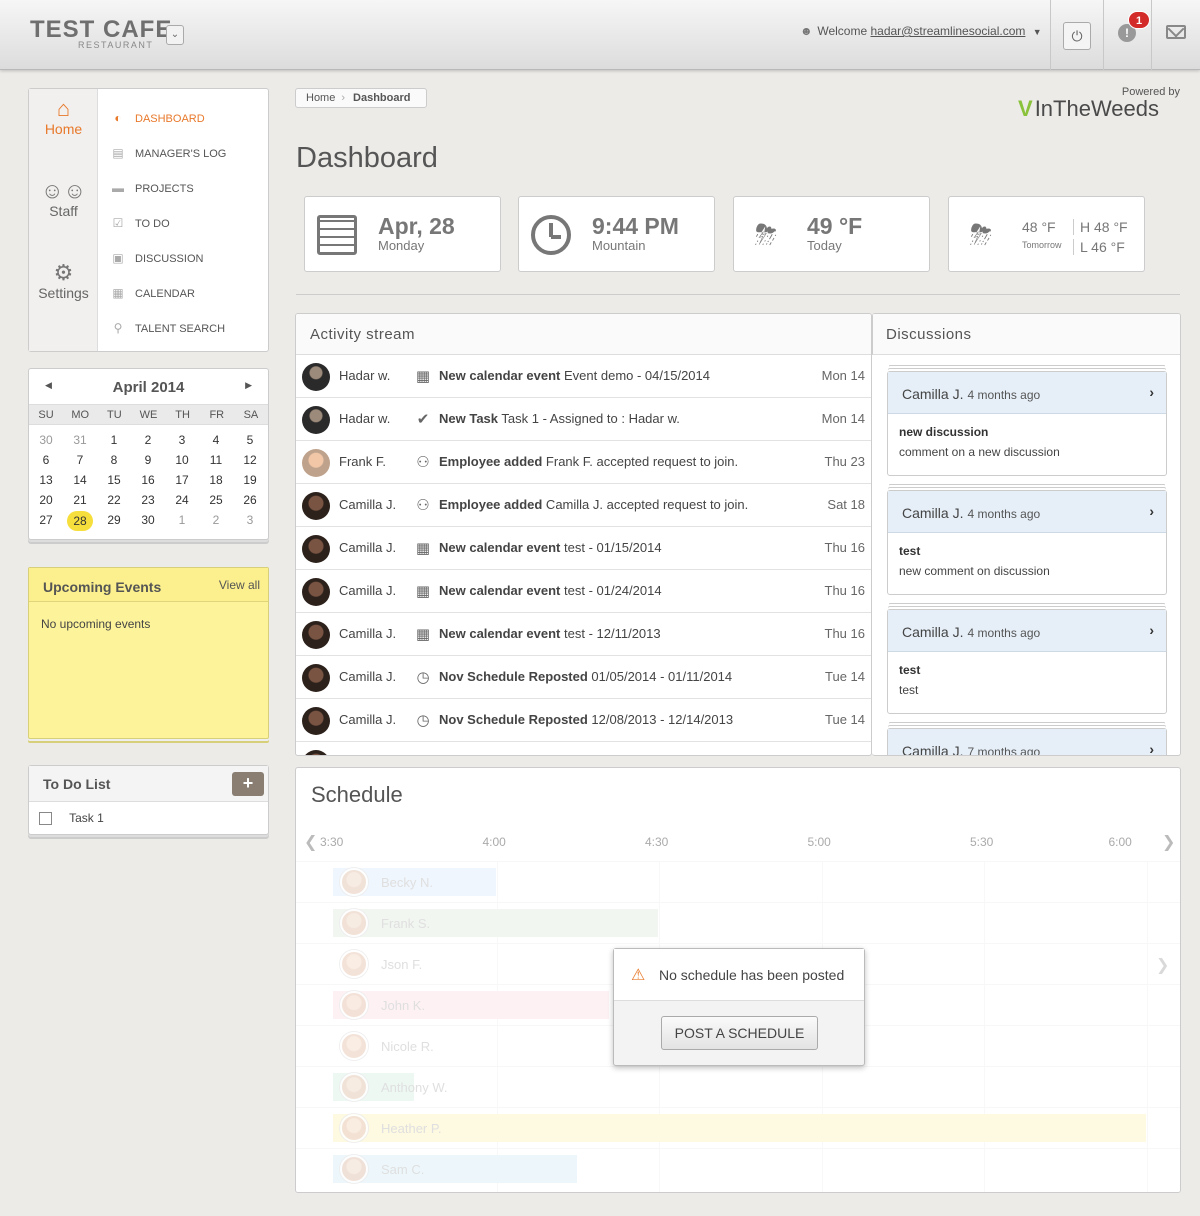 The image size is (1200, 1216). Describe the element at coordinates (46, 520) in the screenshot. I see `calendar-day: 27` at that location.